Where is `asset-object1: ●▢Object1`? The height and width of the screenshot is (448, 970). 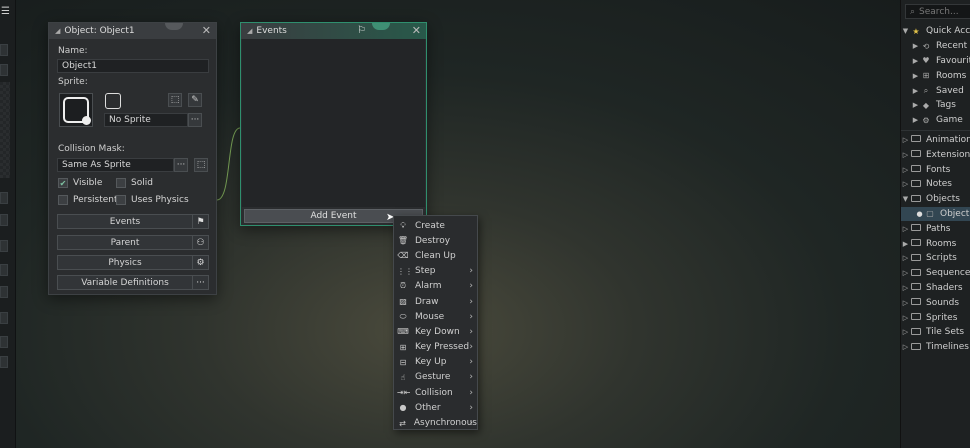 asset-object1: ●▢Object1 is located at coordinates (935, 214).